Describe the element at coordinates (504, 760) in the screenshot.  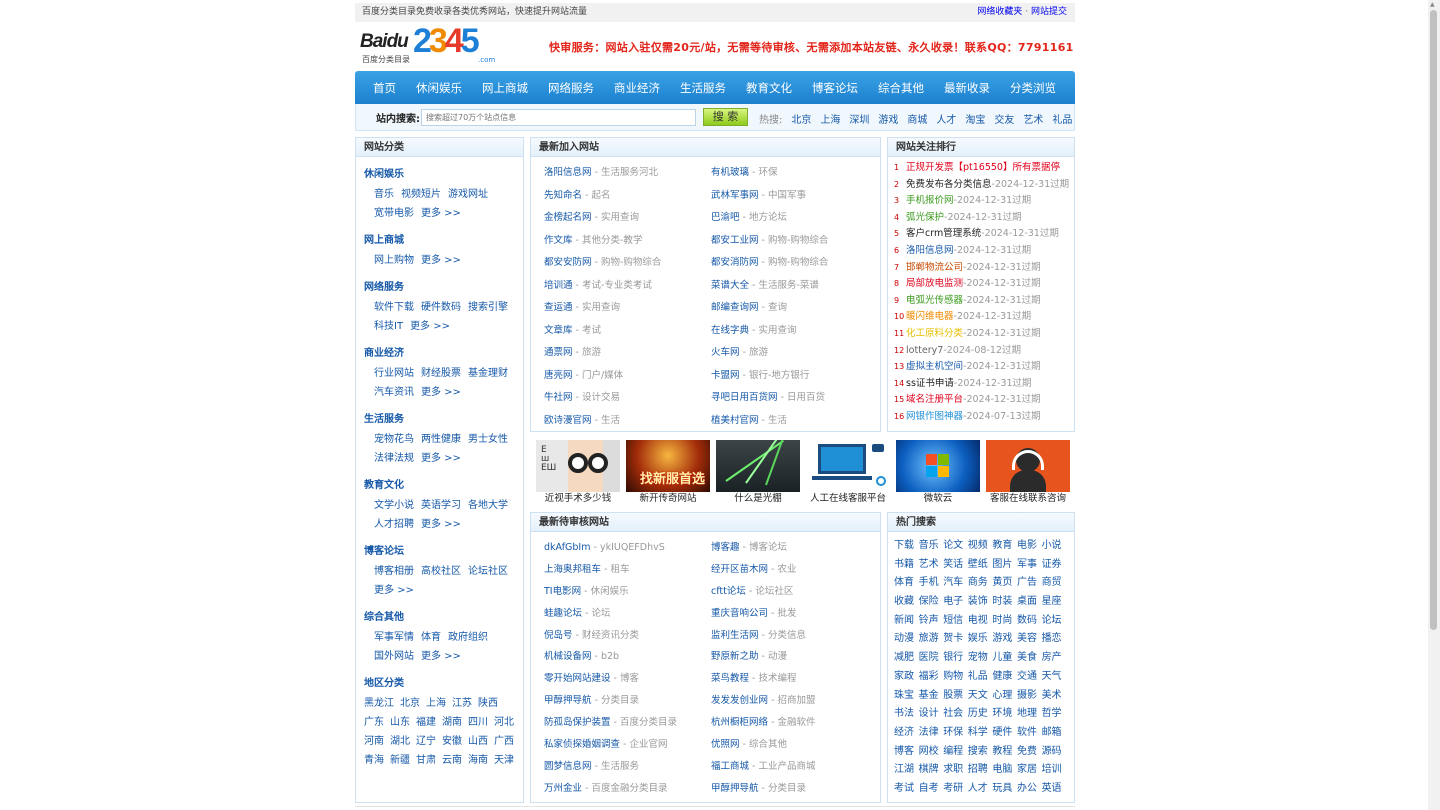
I see `region-link: 天津` at that location.